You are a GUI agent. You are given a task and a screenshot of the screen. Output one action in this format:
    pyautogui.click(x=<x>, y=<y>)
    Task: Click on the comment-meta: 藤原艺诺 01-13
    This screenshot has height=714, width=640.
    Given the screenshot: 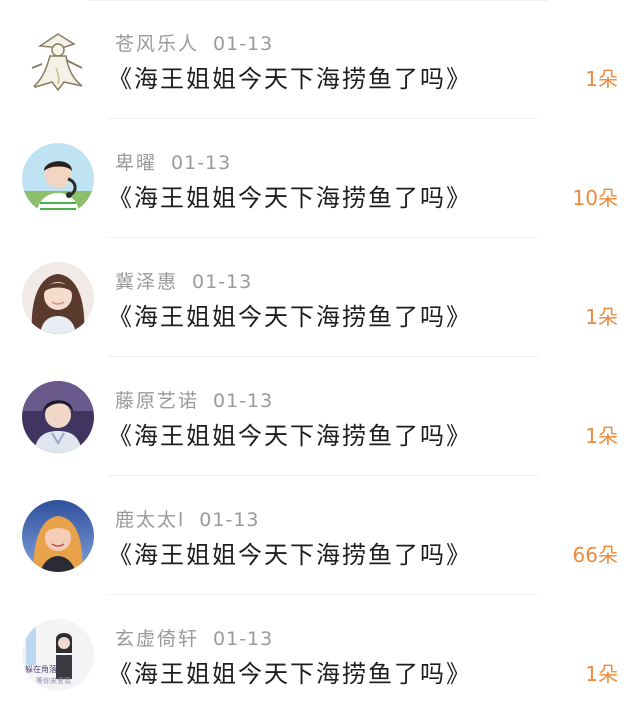 What is the action you would take?
    pyautogui.click(x=194, y=399)
    